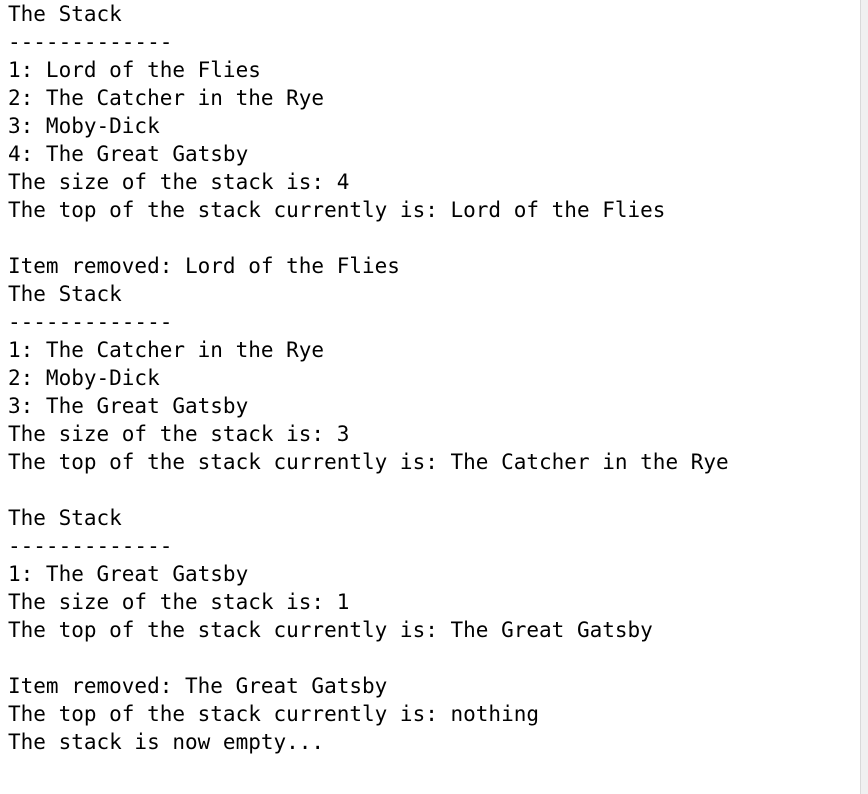  What do you see at coordinates (128, 154) in the screenshot?
I see `console-line: 4: The Great Gatsby` at bounding box center [128, 154].